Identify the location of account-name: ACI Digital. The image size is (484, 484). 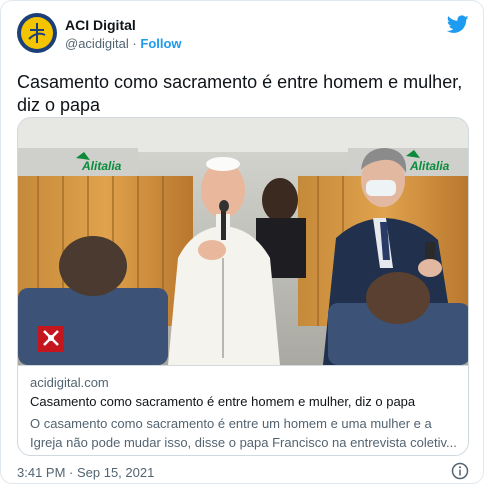
(100, 25).